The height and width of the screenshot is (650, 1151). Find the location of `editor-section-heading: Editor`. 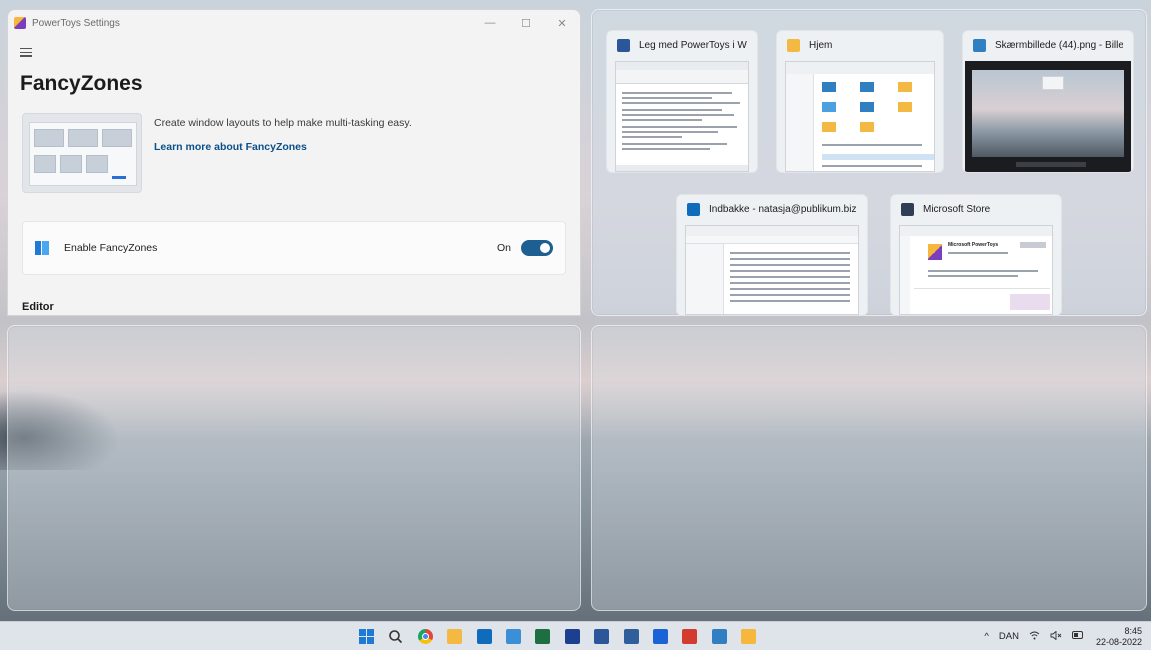

editor-section-heading: Editor is located at coordinates (38, 307).